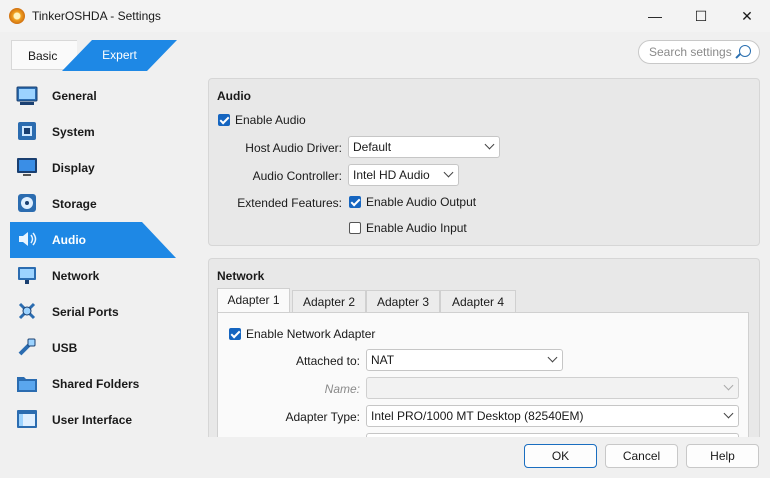  What do you see at coordinates (241, 276) in the screenshot?
I see `network-section-title: Network` at bounding box center [241, 276].